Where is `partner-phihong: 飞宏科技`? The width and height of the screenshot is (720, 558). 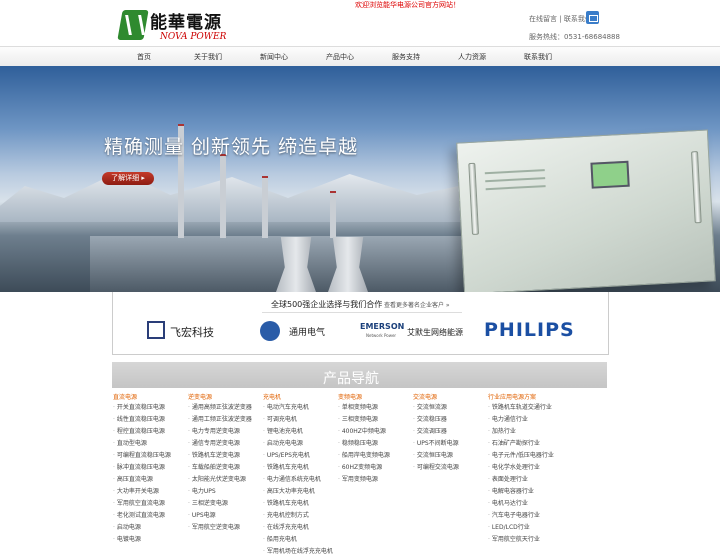 partner-phihong: 飞宏科技 is located at coordinates (192, 332).